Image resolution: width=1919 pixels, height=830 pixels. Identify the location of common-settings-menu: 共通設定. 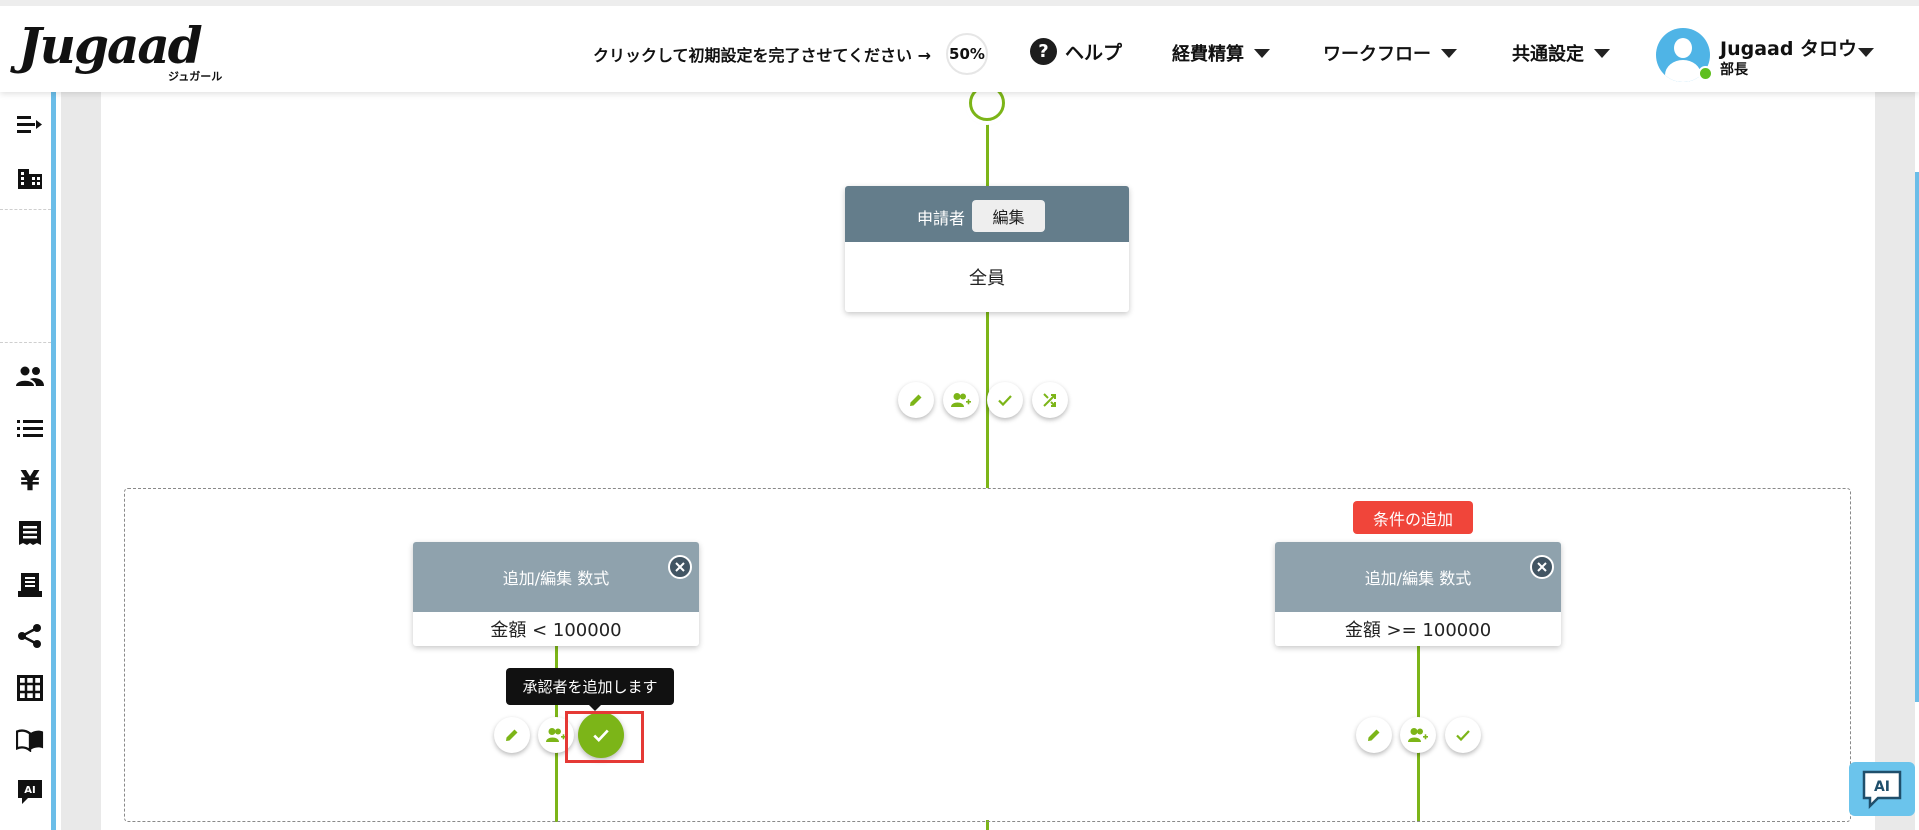
(1561, 53).